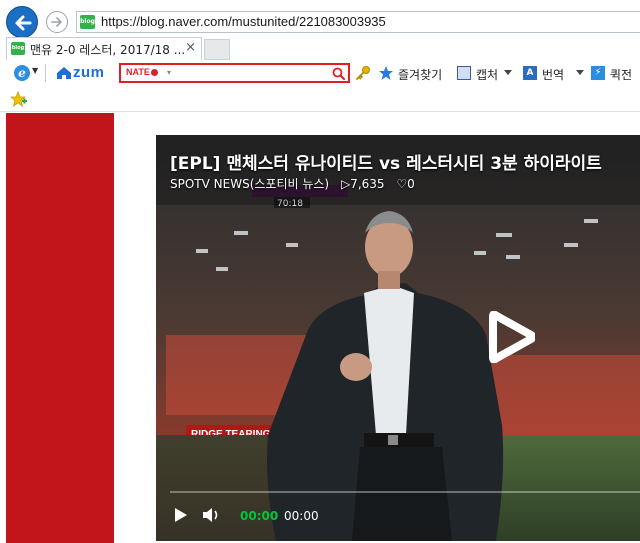 The image size is (640, 543). I want to click on toolbar: e ▼ zum NATE ▾ 즐겨찾기 캡처 A 번역 ⚡ 퀵전, so click(320, 74).